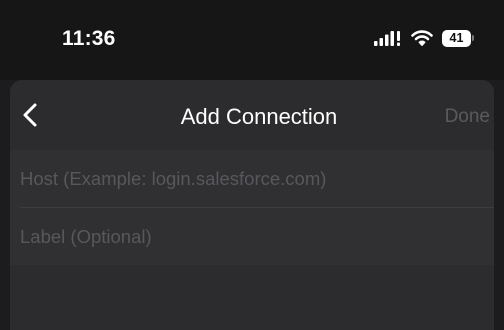 The width and height of the screenshot is (504, 330). I want to click on page-title: Add Connection, so click(259, 116).